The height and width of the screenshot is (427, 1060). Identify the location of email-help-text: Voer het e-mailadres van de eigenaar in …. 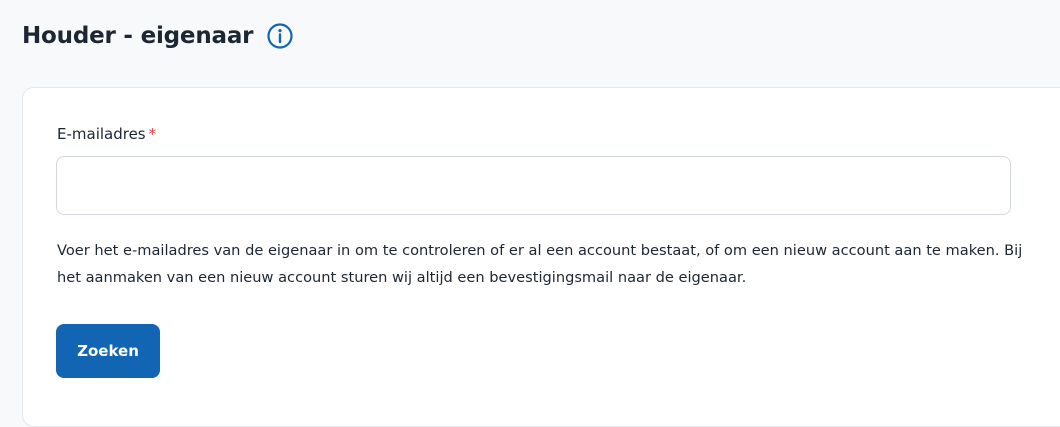
(540, 264).